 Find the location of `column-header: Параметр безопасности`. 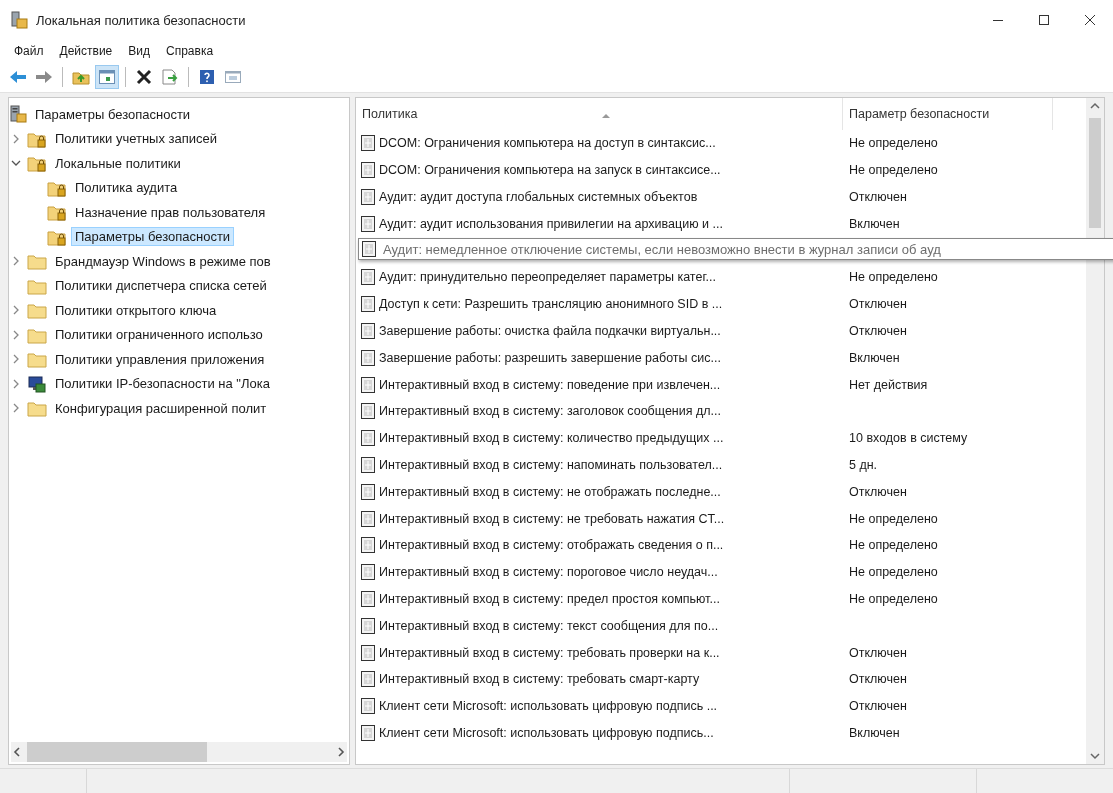

column-header: Параметр безопасности is located at coordinates (948, 114).